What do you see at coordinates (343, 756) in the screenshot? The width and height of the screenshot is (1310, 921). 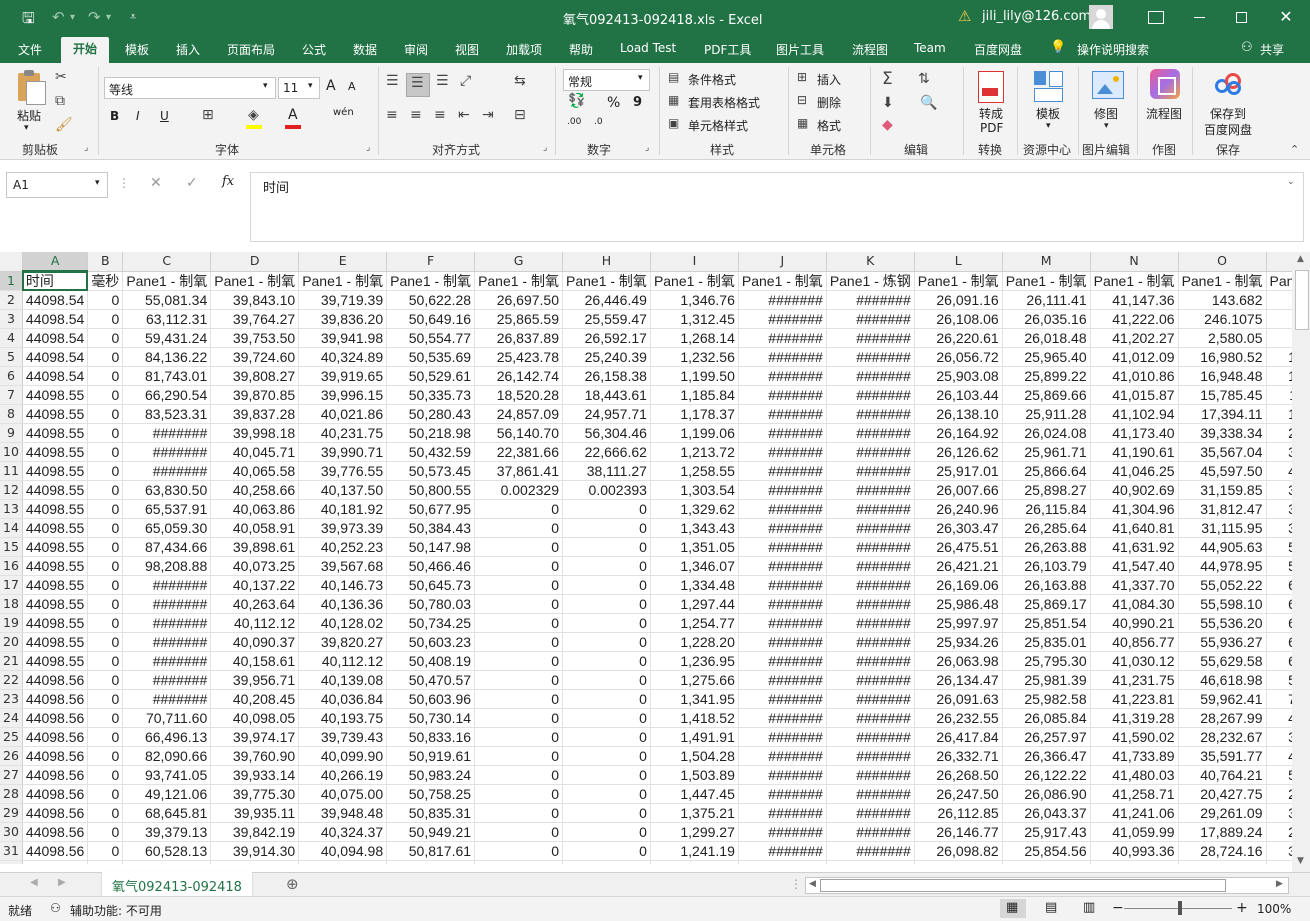 I see `cell-e26: 40,099.90` at bounding box center [343, 756].